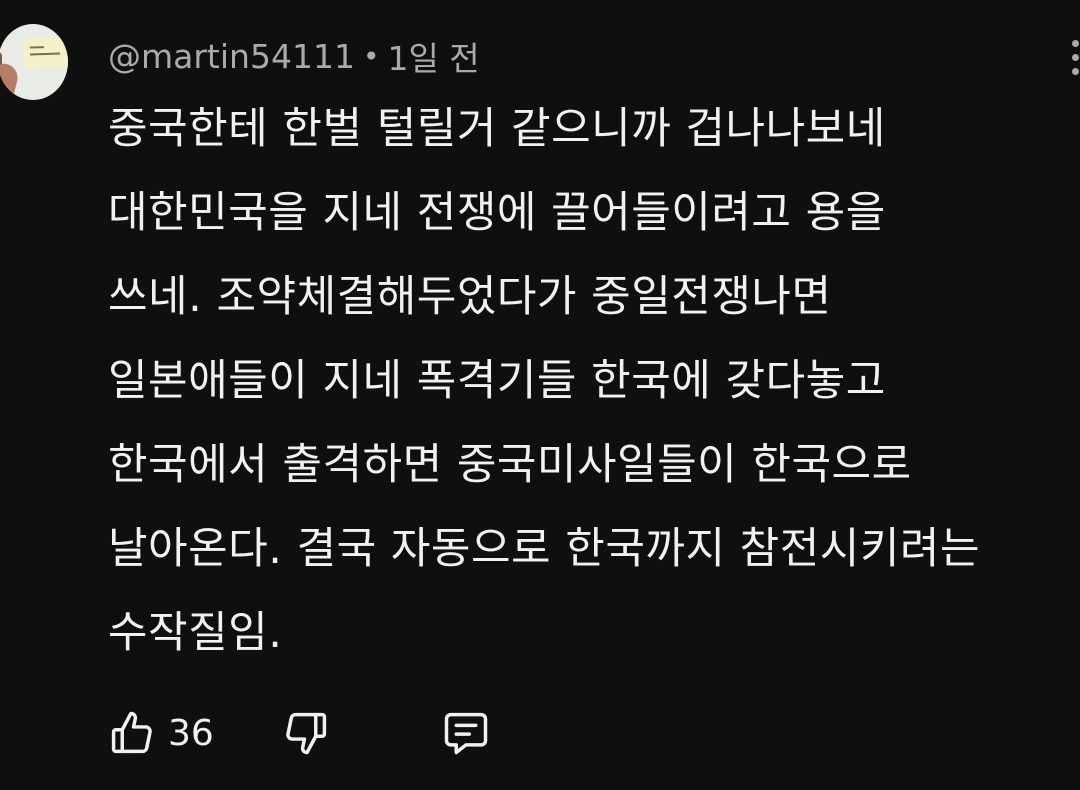 The height and width of the screenshot is (790, 1080). What do you see at coordinates (1076, 62) in the screenshot?
I see `more-vert-icon` at bounding box center [1076, 62].